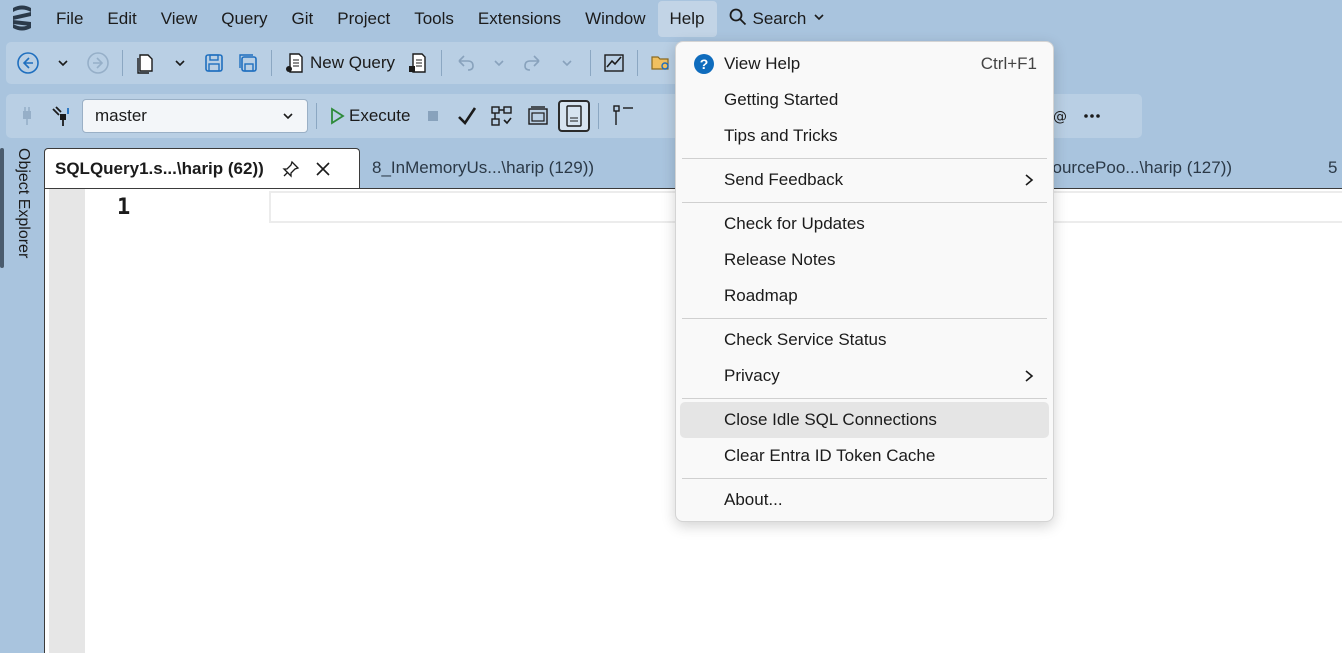 The width and height of the screenshot is (1342, 653). What do you see at coordinates (380, 115) in the screenshot?
I see `execute-label: Execute` at bounding box center [380, 115].